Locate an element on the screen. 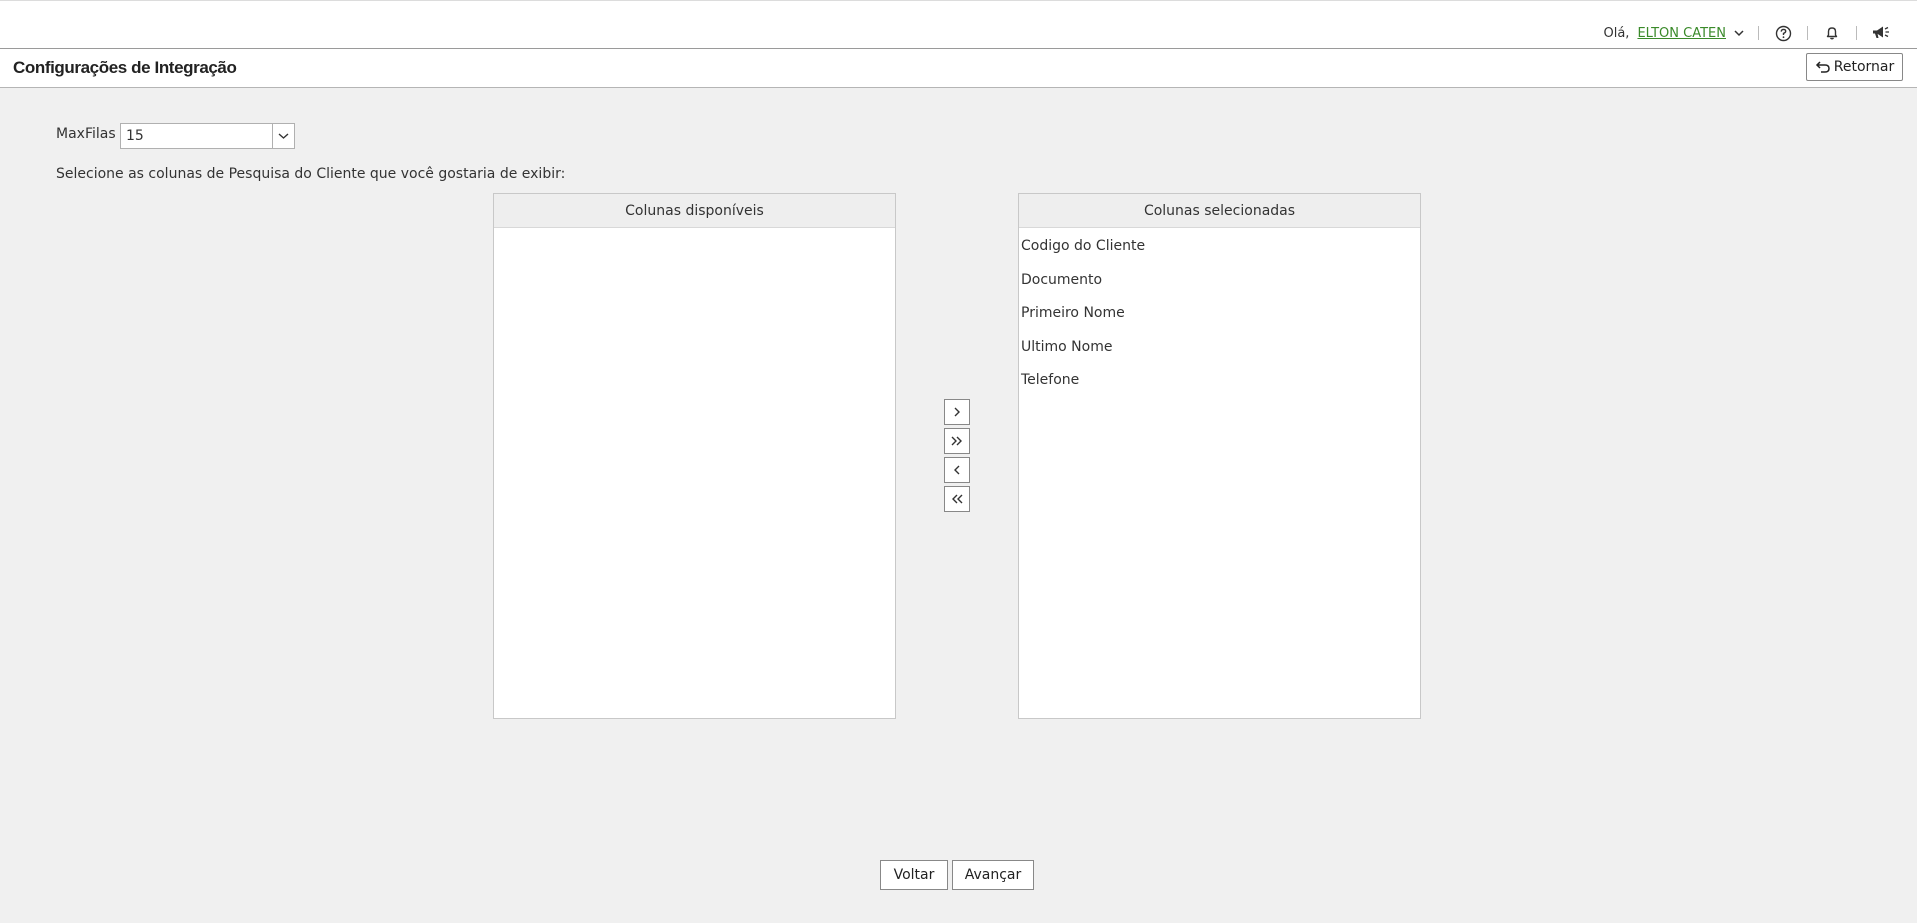 This screenshot has width=1917, height=923. chevron-left-icon is located at coordinates (957, 470).